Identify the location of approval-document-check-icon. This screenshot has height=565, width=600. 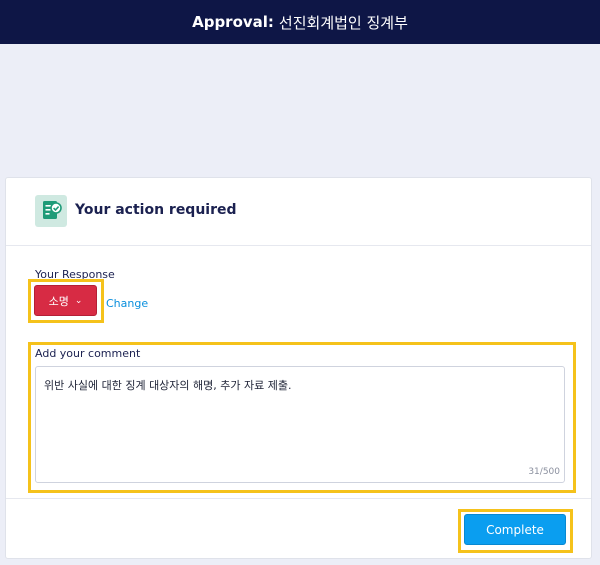
(51, 211).